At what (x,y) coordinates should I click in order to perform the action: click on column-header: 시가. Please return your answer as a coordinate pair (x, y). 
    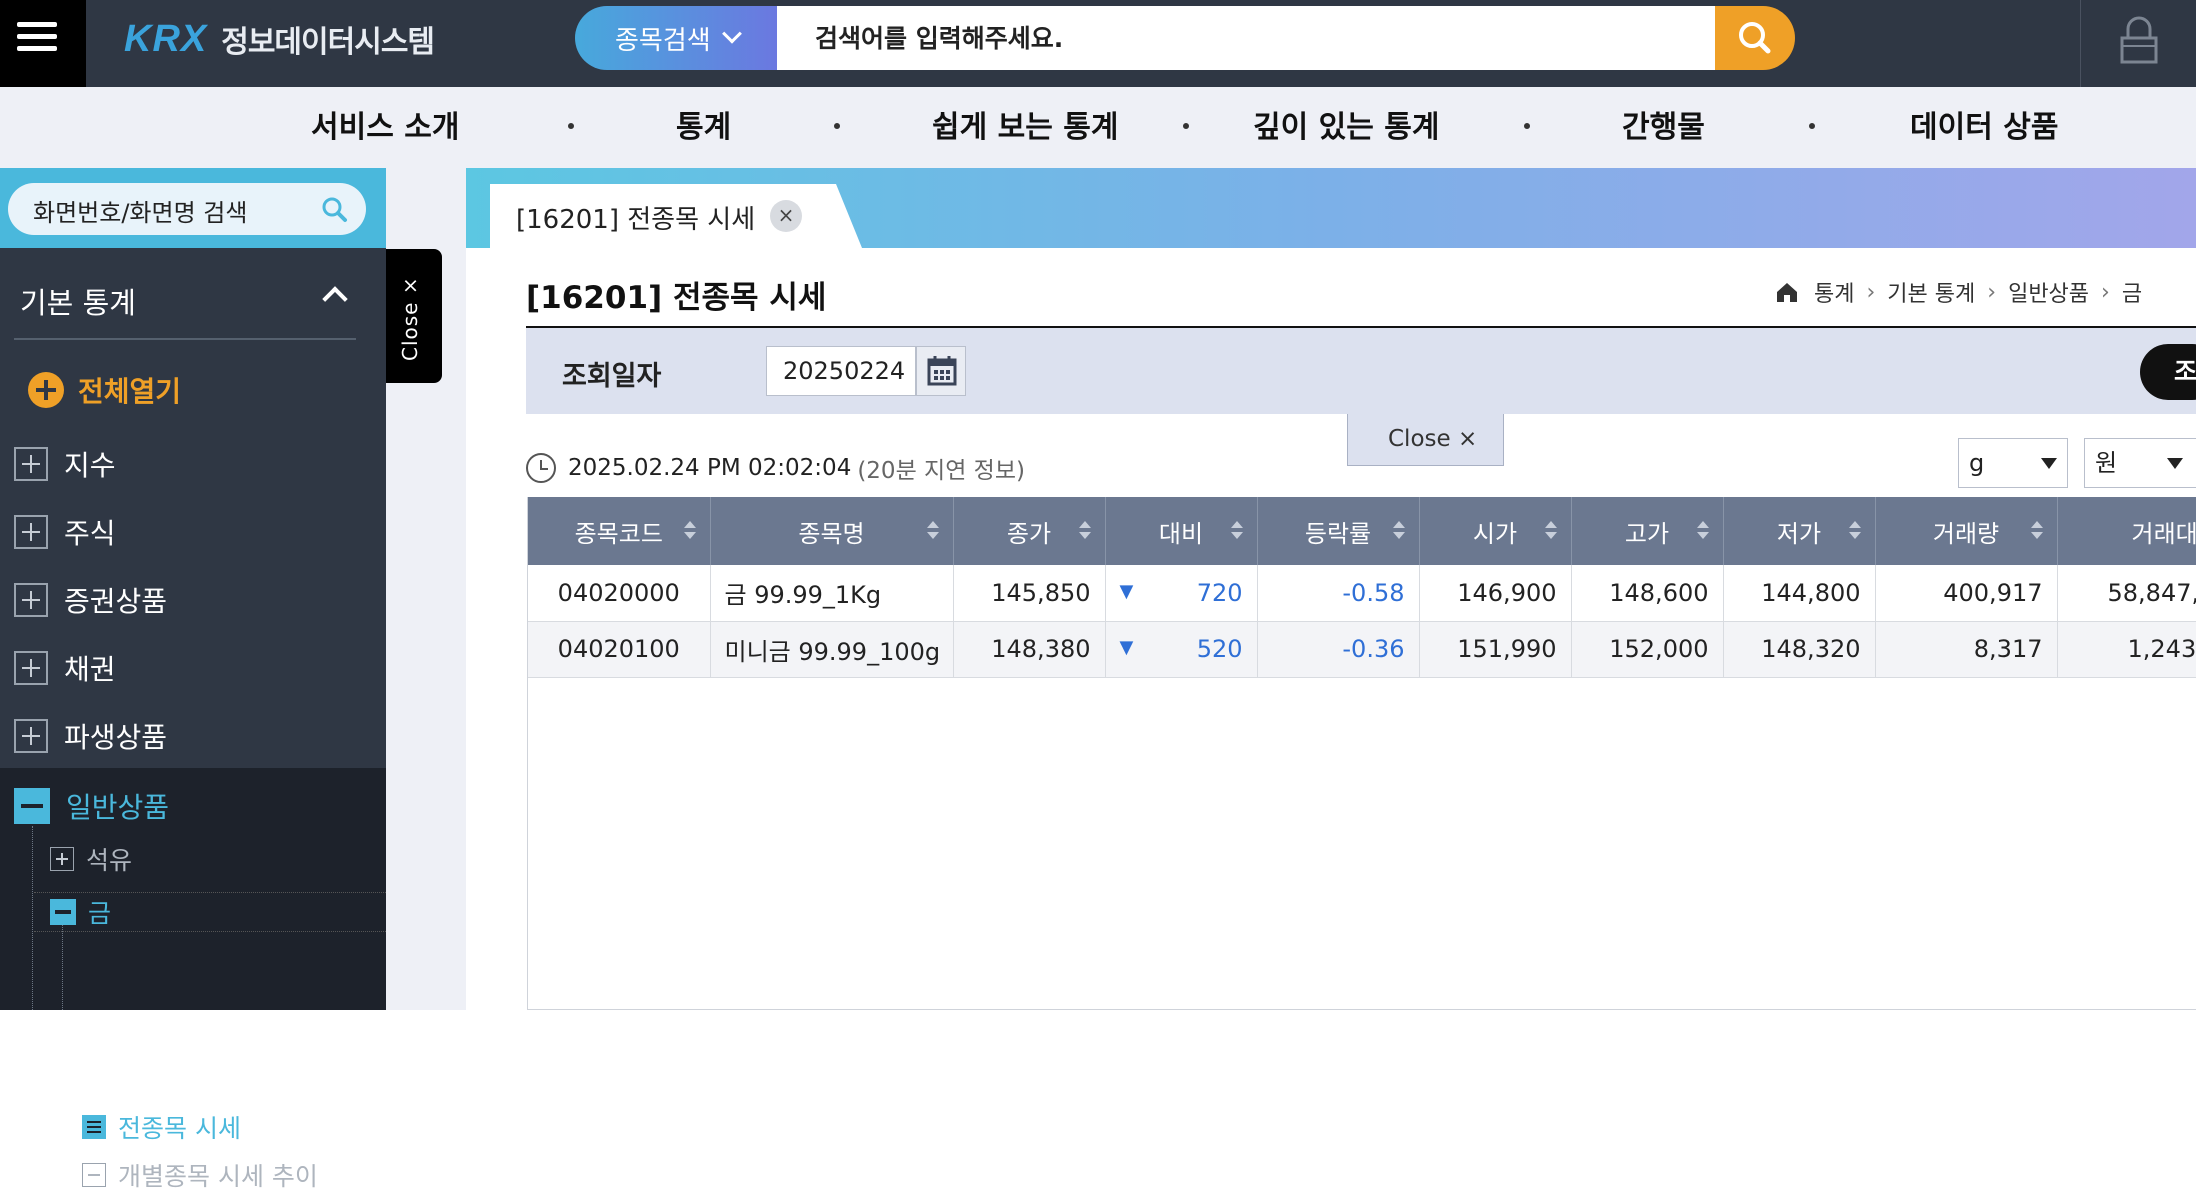
    Looking at the image, I should click on (1495, 531).